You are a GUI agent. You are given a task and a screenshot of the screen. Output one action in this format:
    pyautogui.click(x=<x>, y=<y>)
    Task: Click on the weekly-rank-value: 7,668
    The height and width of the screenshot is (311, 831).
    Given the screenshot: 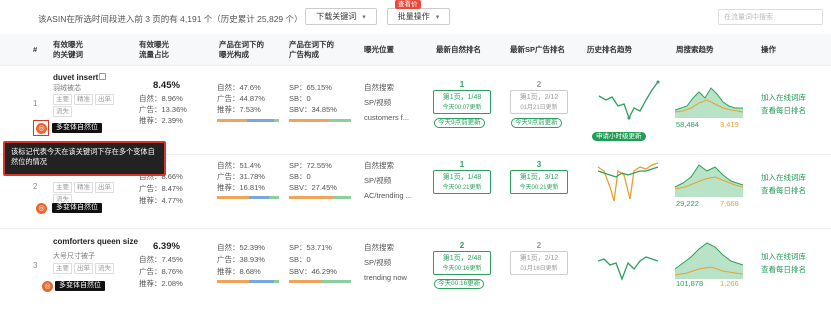 What is the action you would take?
    pyautogui.click(x=729, y=203)
    